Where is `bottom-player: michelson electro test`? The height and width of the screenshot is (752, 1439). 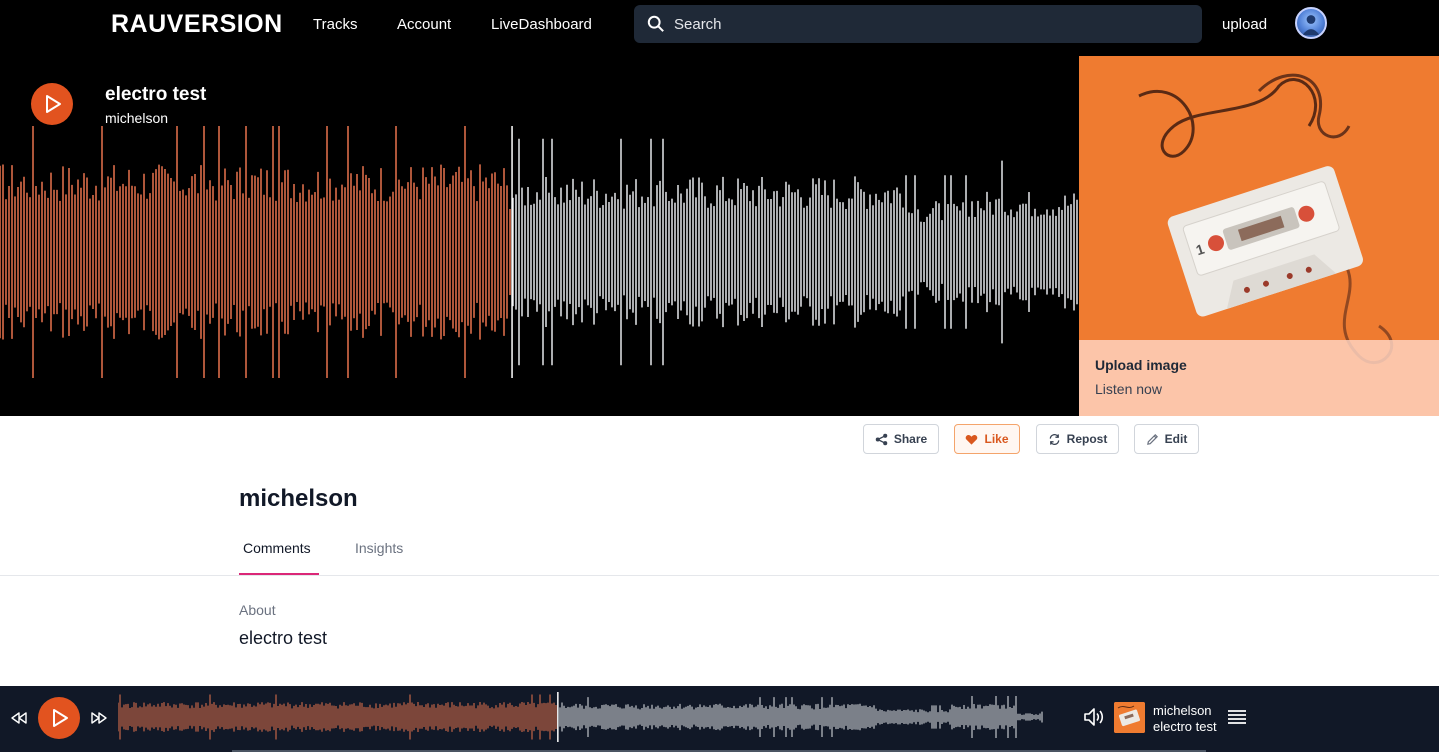
bottom-player: michelson electro test is located at coordinates (719, 719).